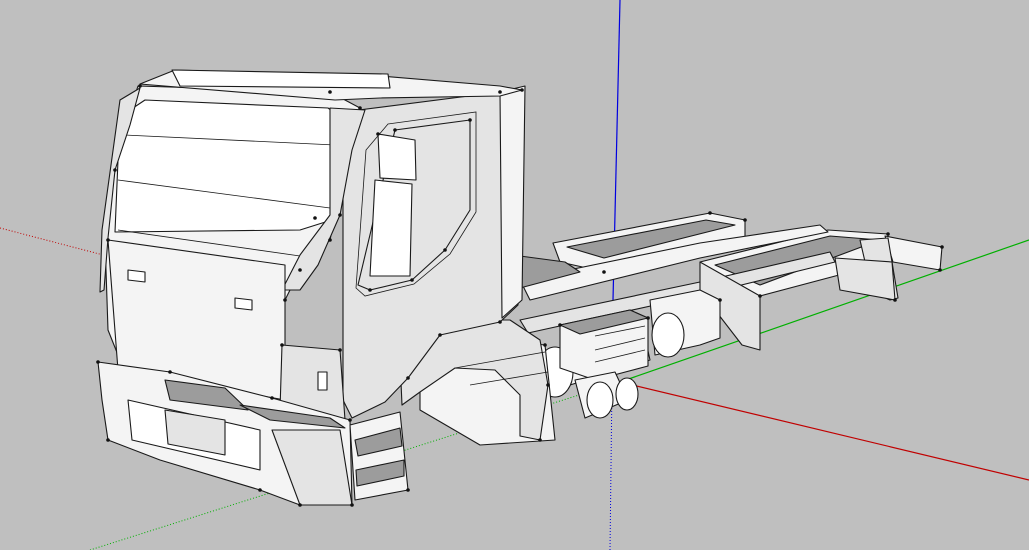  Describe the element at coordinates (391, 228) in the screenshot. I see `side-mirror-lower` at that location.